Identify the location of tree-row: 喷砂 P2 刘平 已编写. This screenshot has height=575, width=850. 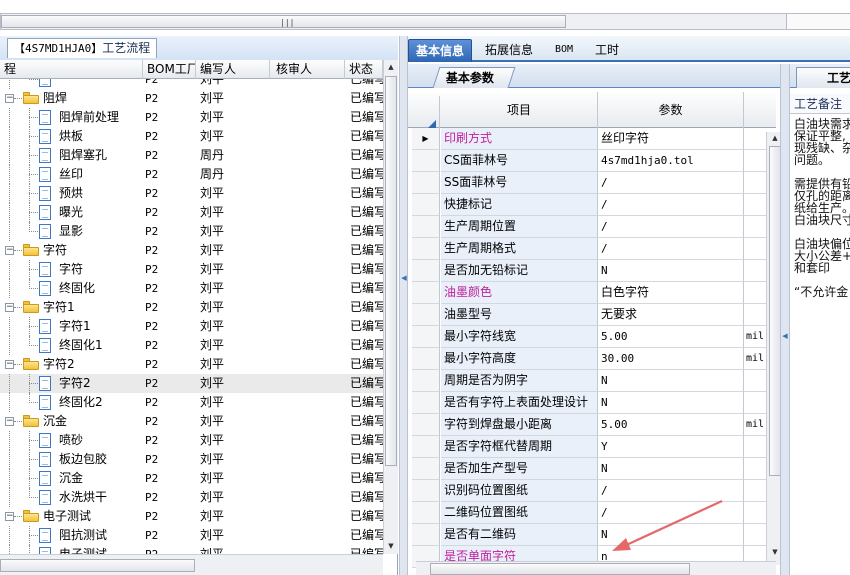
(191, 440).